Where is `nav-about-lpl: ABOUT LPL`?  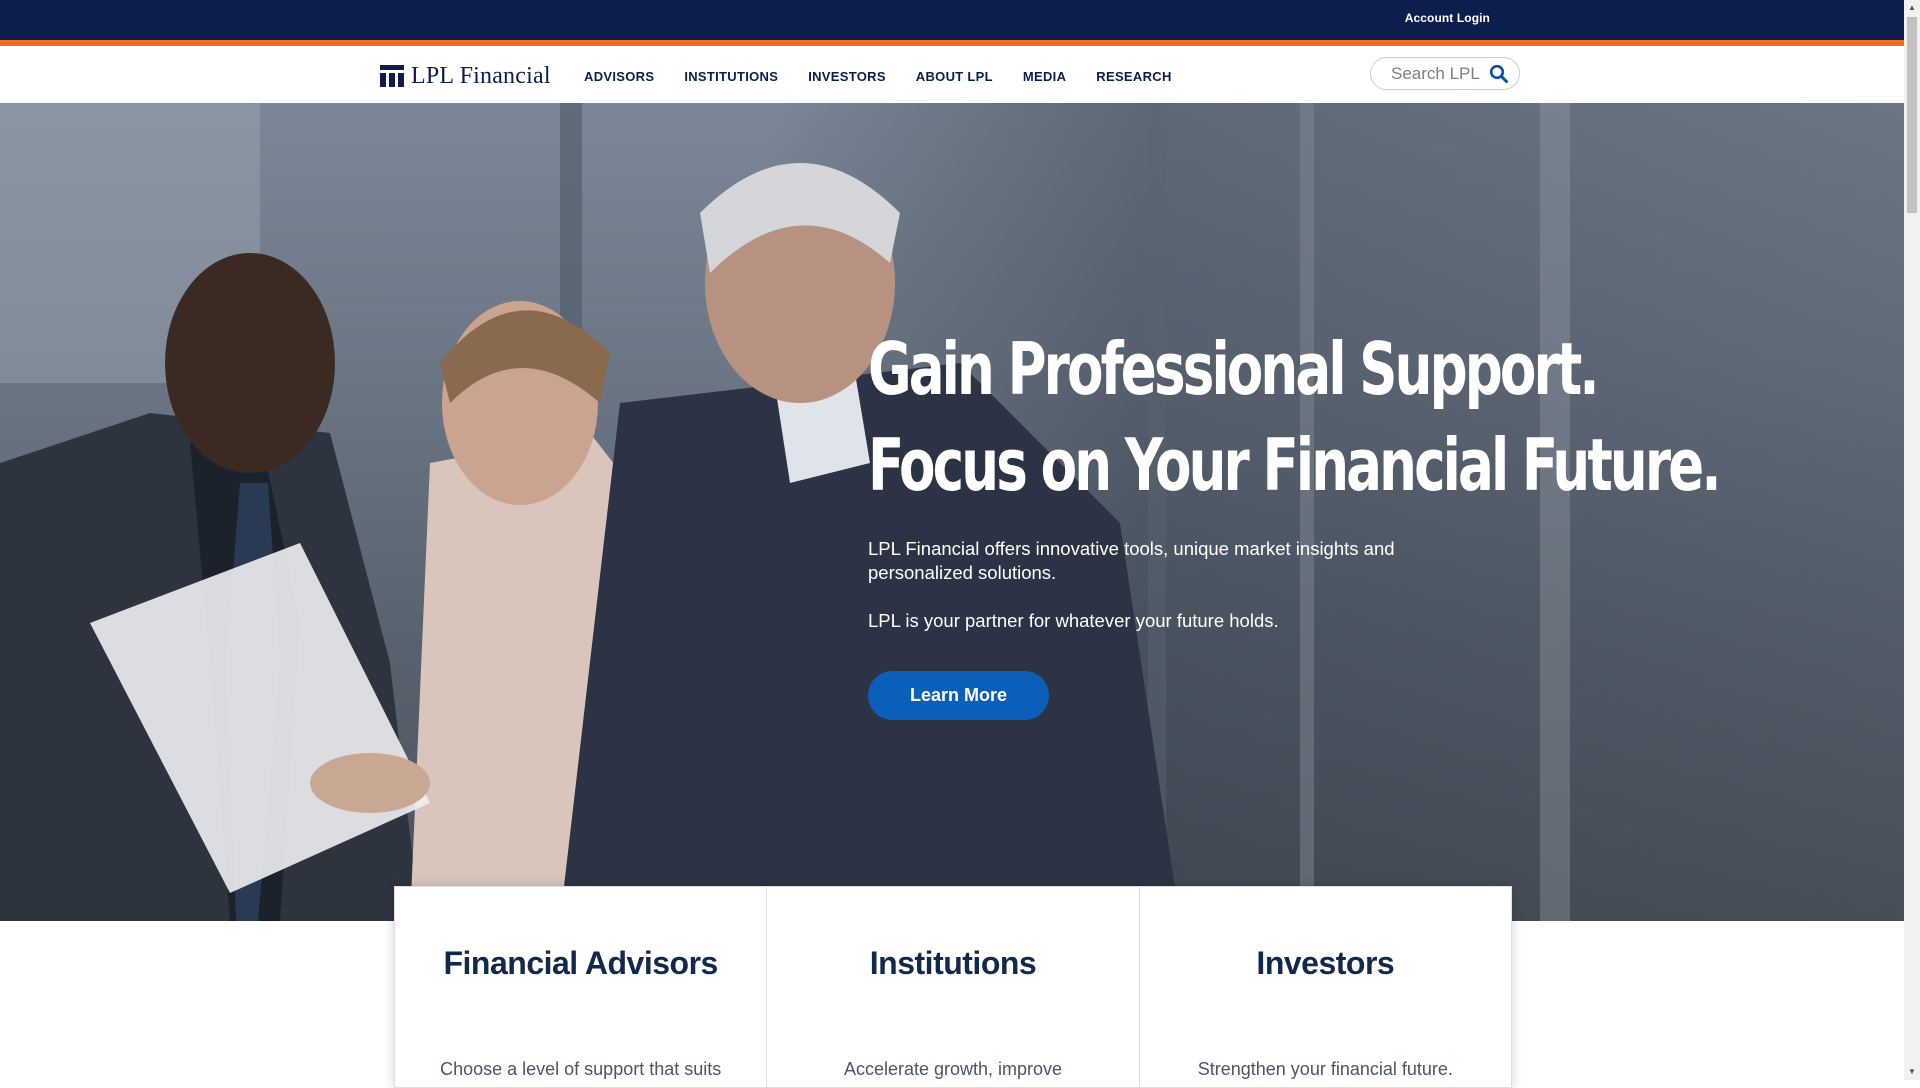
nav-about-lpl: ABOUT LPL is located at coordinates (954, 76).